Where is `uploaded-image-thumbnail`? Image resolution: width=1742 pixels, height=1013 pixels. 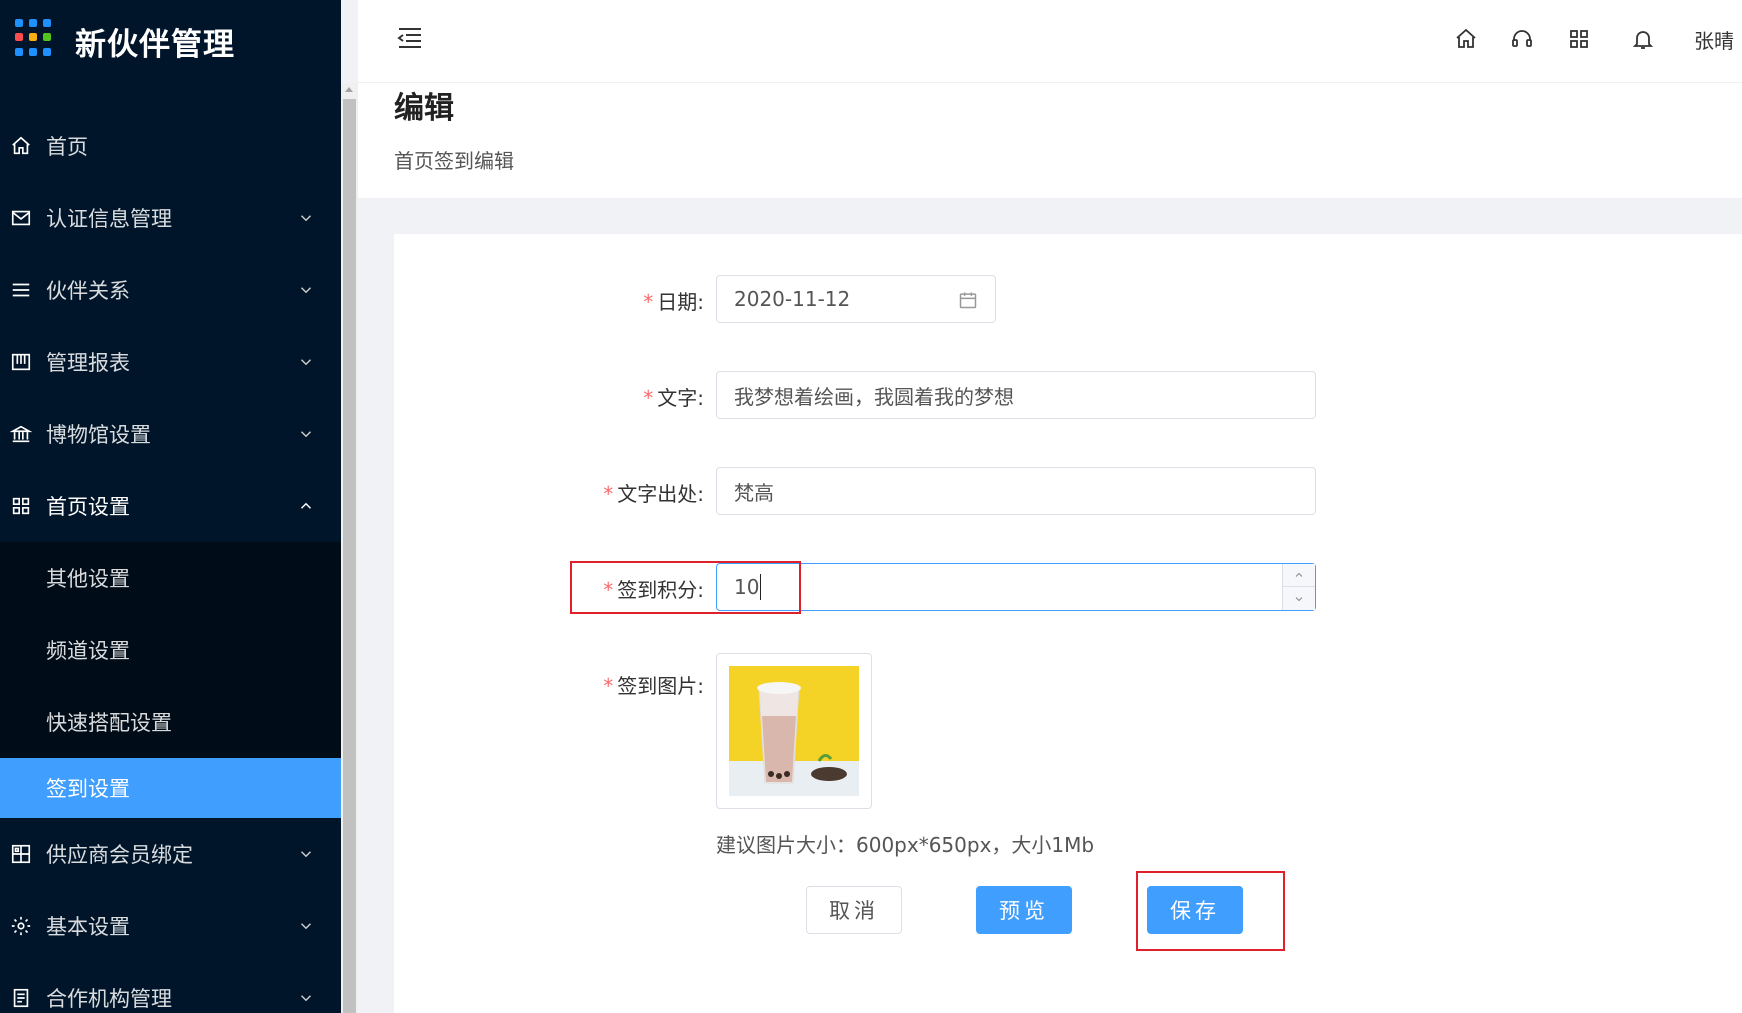 uploaded-image-thumbnail is located at coordinates (794, 731).